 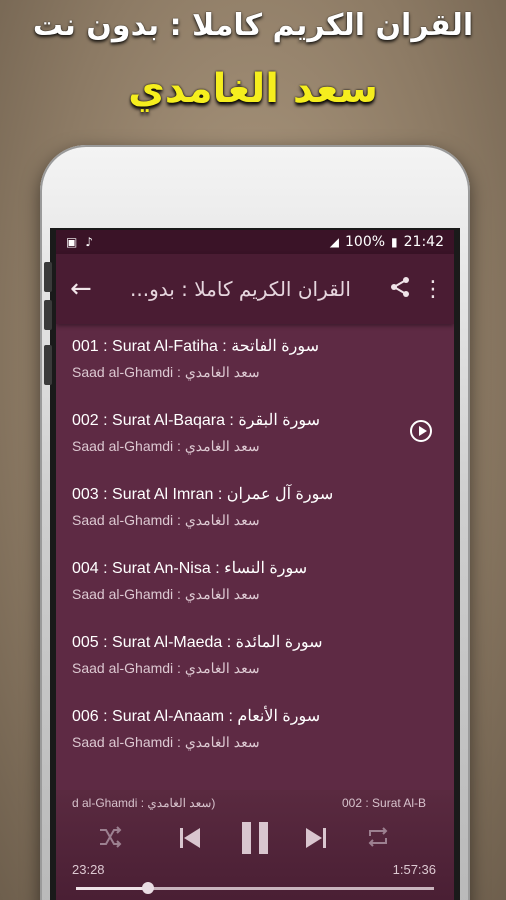 What do you see at coordinates (147, 888) in the screenshot?
I see `seek-bar-thumb` at bounding box center [147, 888].